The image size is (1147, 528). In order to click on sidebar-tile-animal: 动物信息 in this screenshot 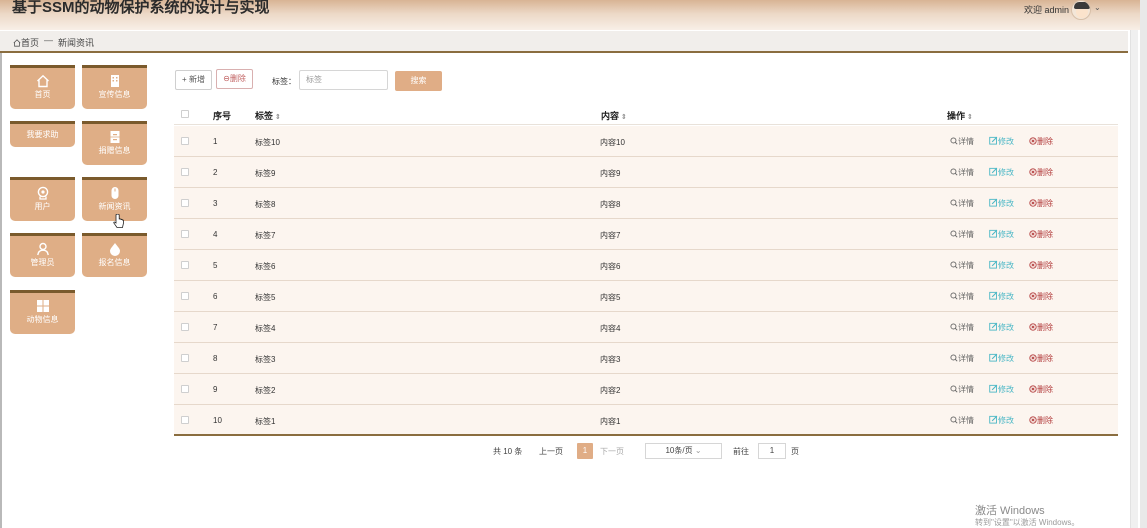, I will do `click(42, 312)`.